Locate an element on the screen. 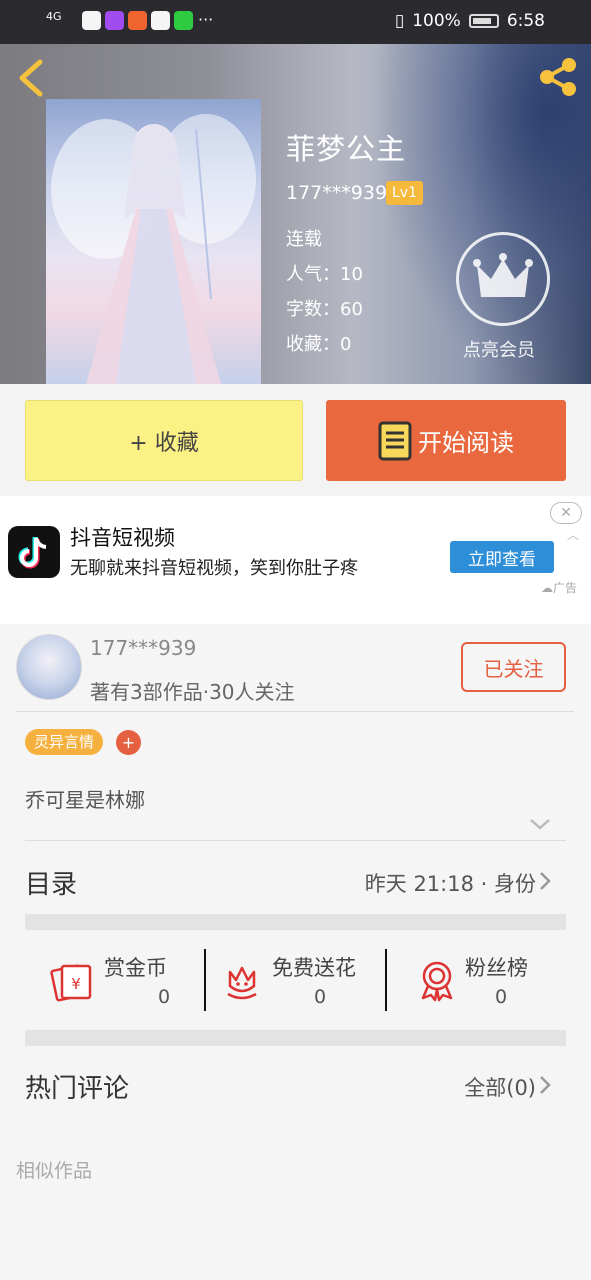 This screenshot has width=591, height=1280. more-notifications-icon: ··· is located at coordinates (206, 19).